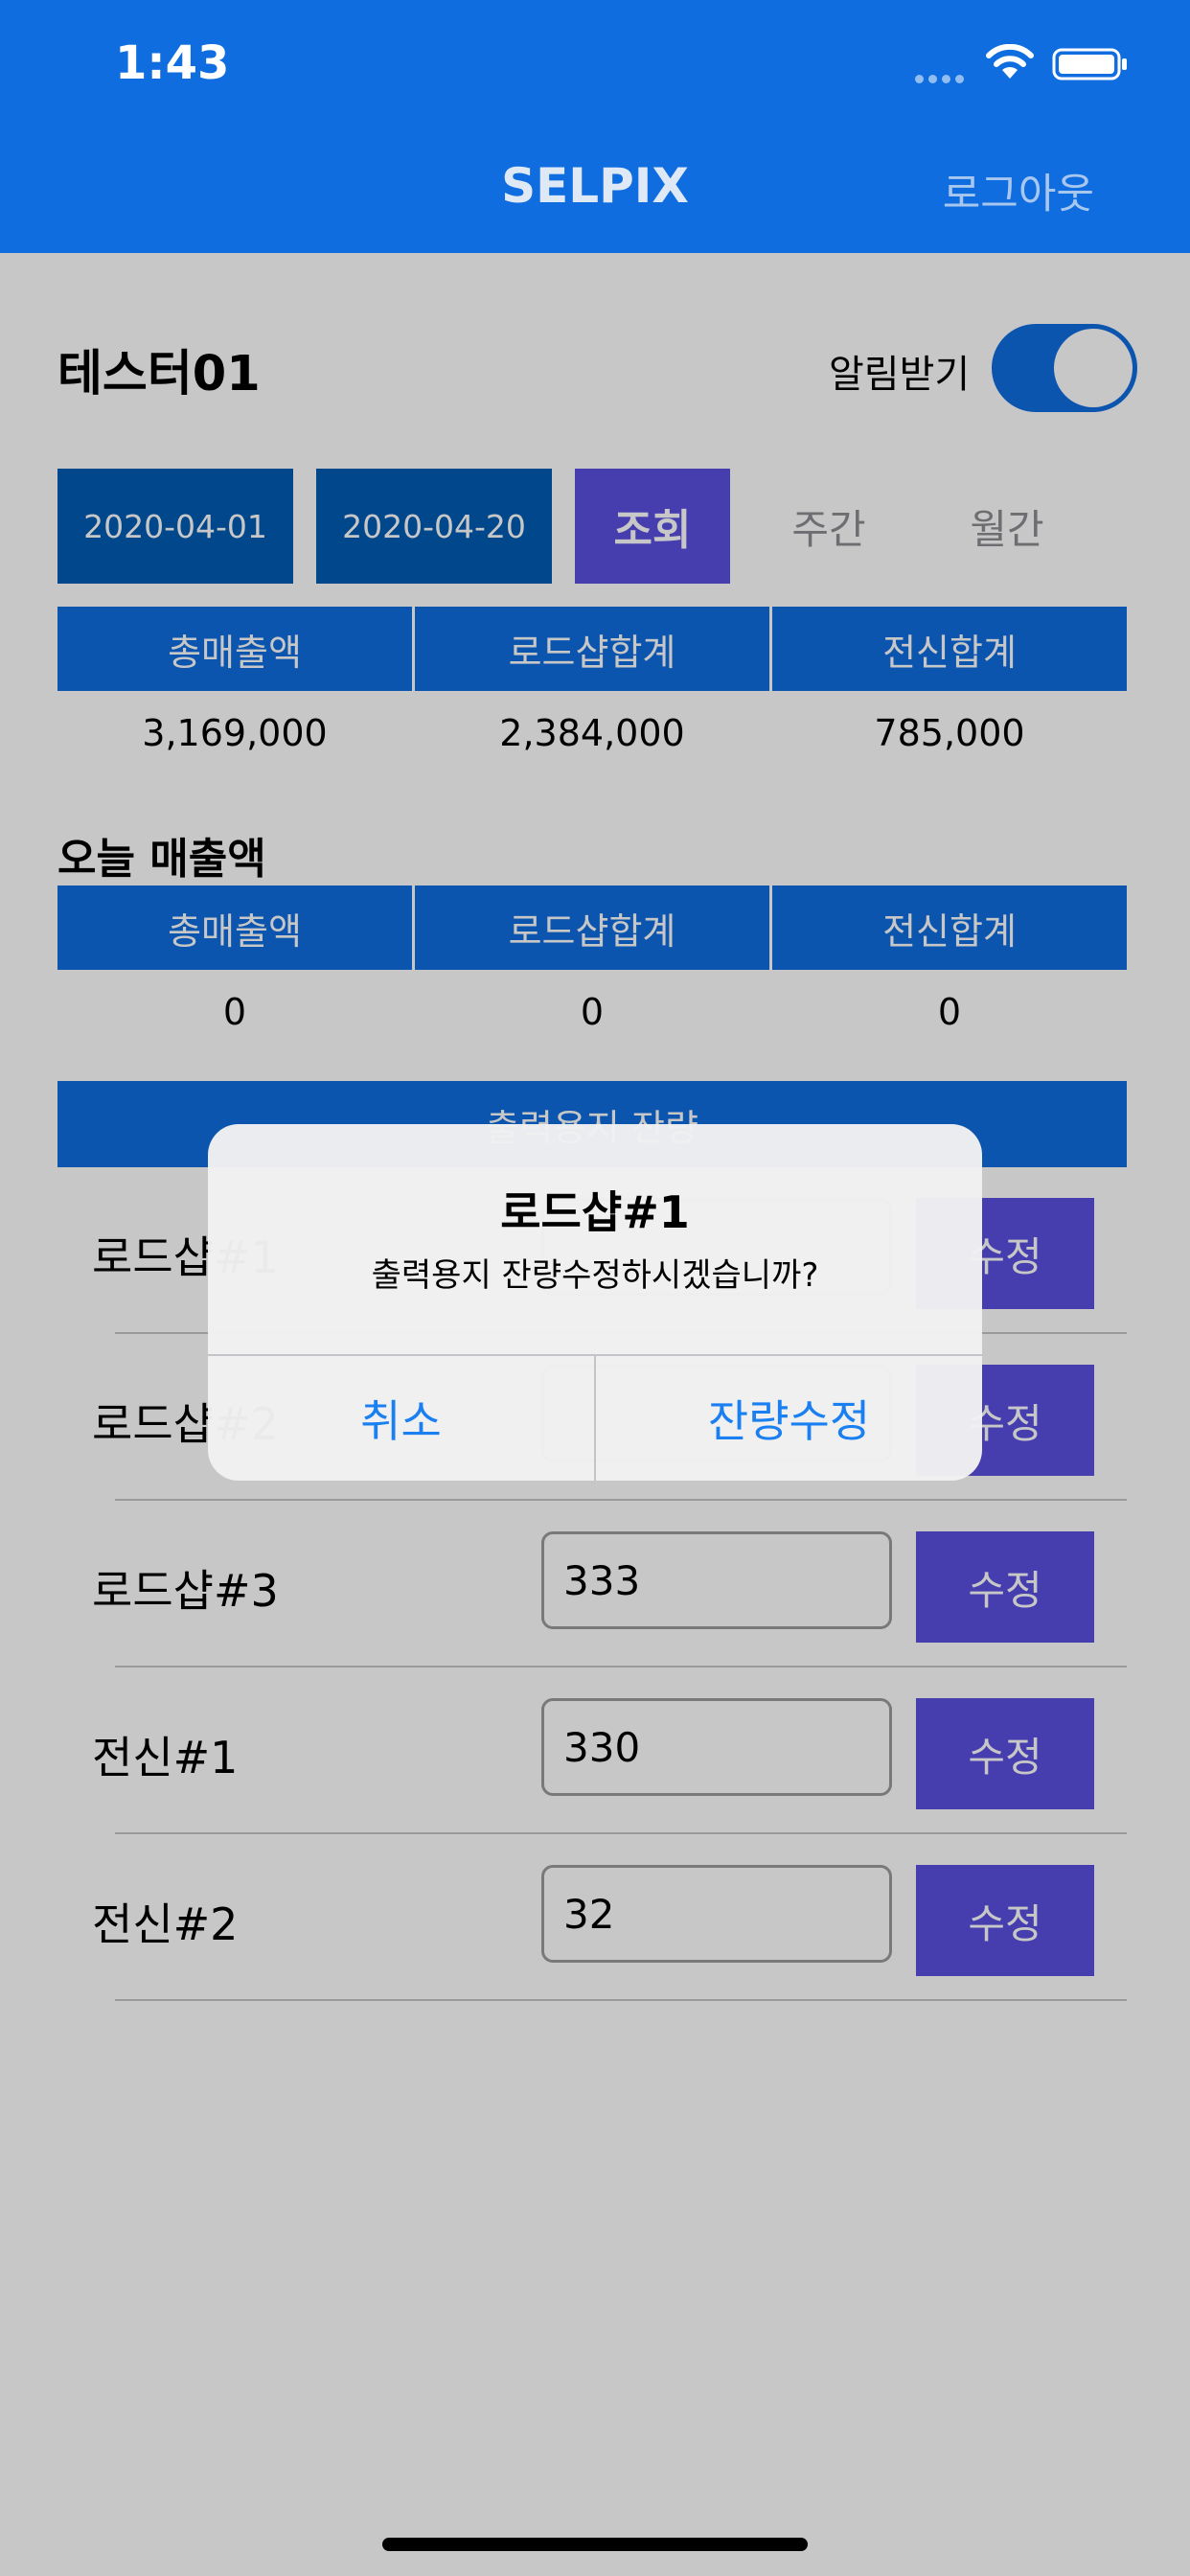 Image resolution: width=1190 pixels, height=2576 pixels. What do you see at coordinates (595, 1302) in the screenshot?
I see `confirm-dialog: 로드샵#1 출력용지 잔량수정하시겠습니까? 취소 잔량수정` at bounding box center [595, 1302].